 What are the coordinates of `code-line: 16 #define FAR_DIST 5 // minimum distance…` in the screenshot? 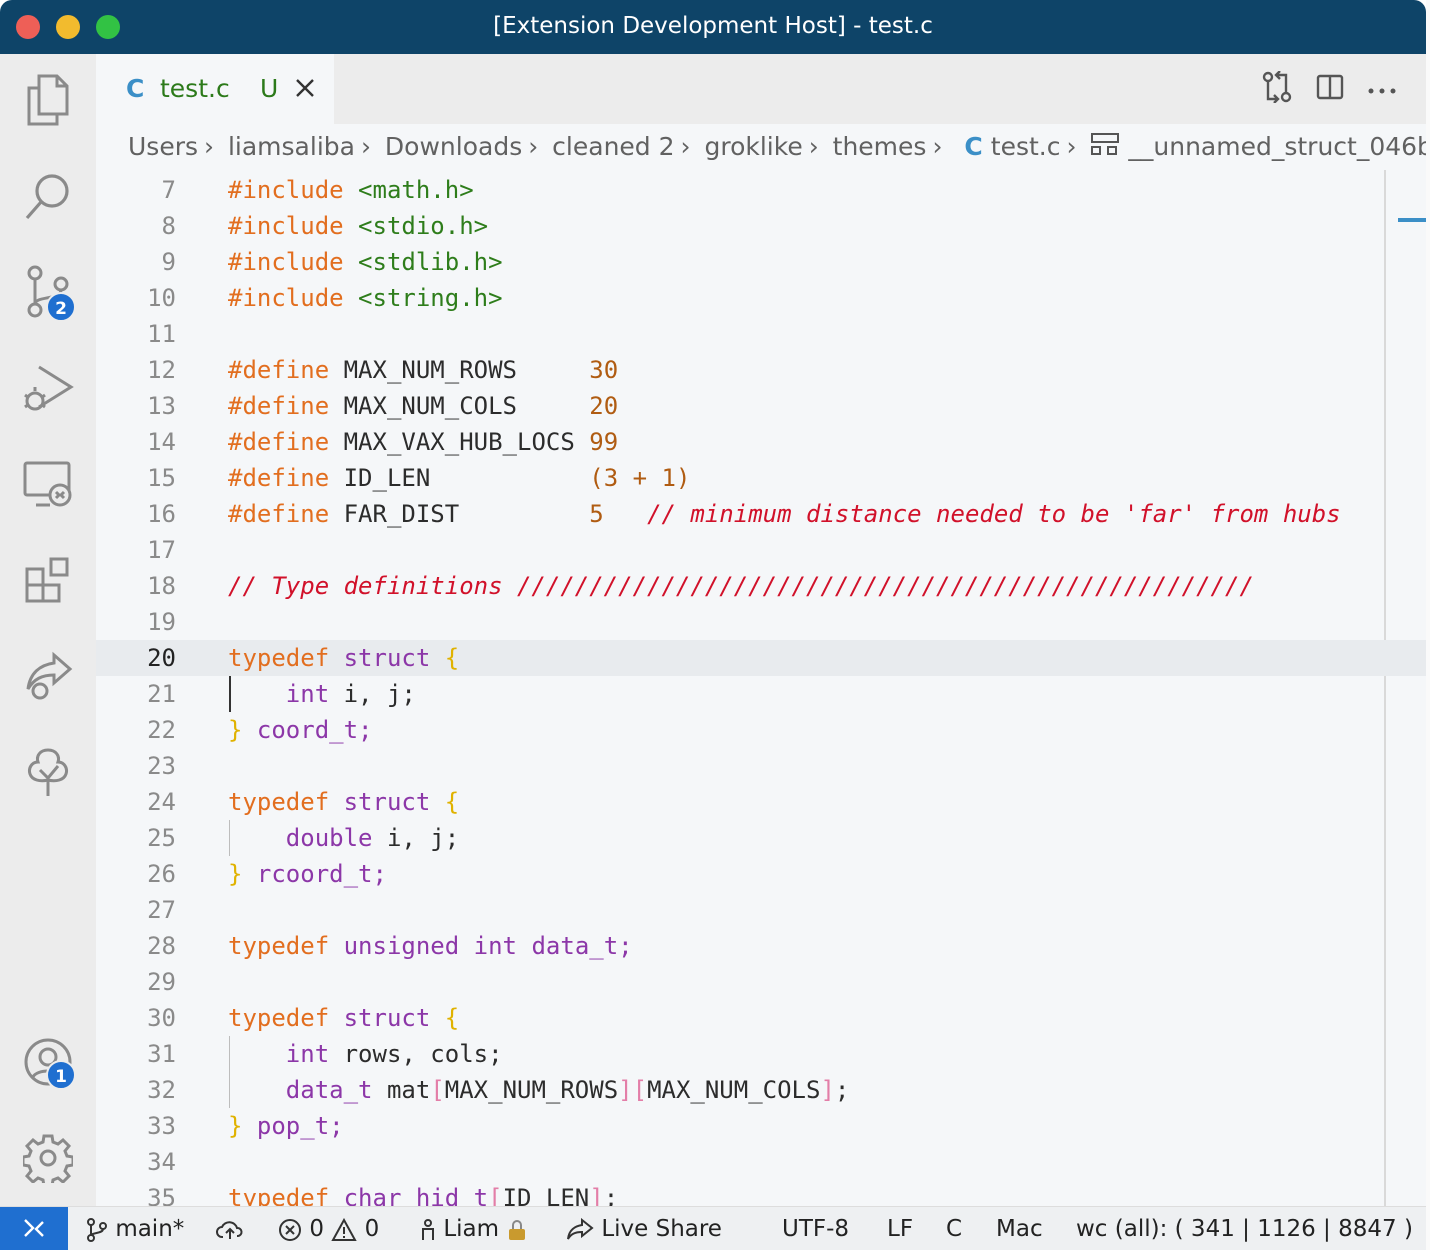 It's located at (761, 514).